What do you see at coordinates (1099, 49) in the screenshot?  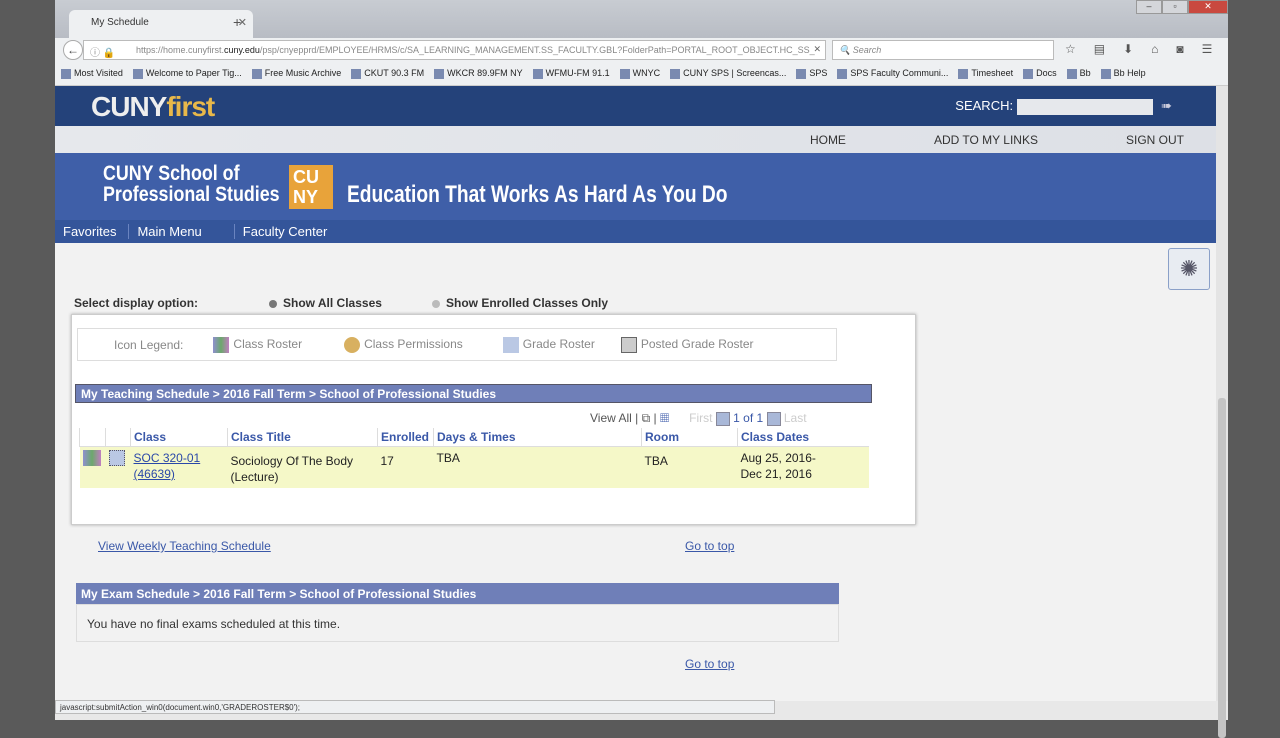 I see `reading-list-icon: ▤` at bounding box center [1099, 49].